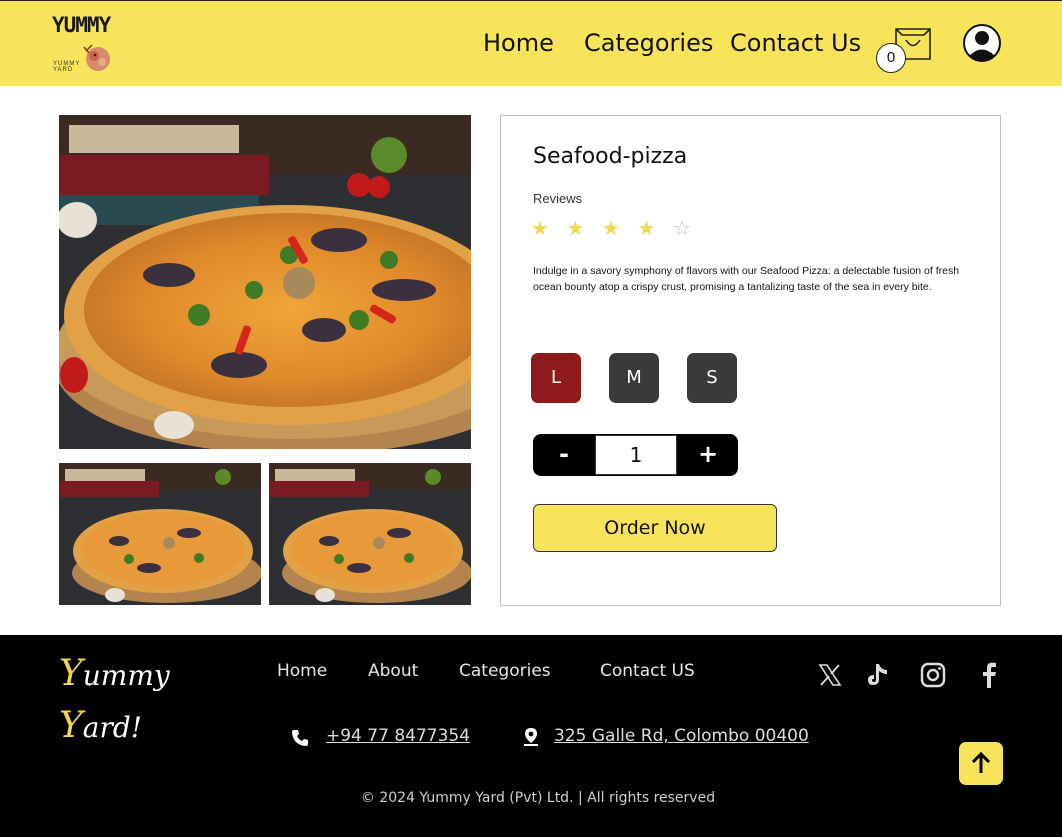 The width and height of the screenshot is (1062, 837). I want to click on footer-brand: Yummy Yard!, so click(114, 699).